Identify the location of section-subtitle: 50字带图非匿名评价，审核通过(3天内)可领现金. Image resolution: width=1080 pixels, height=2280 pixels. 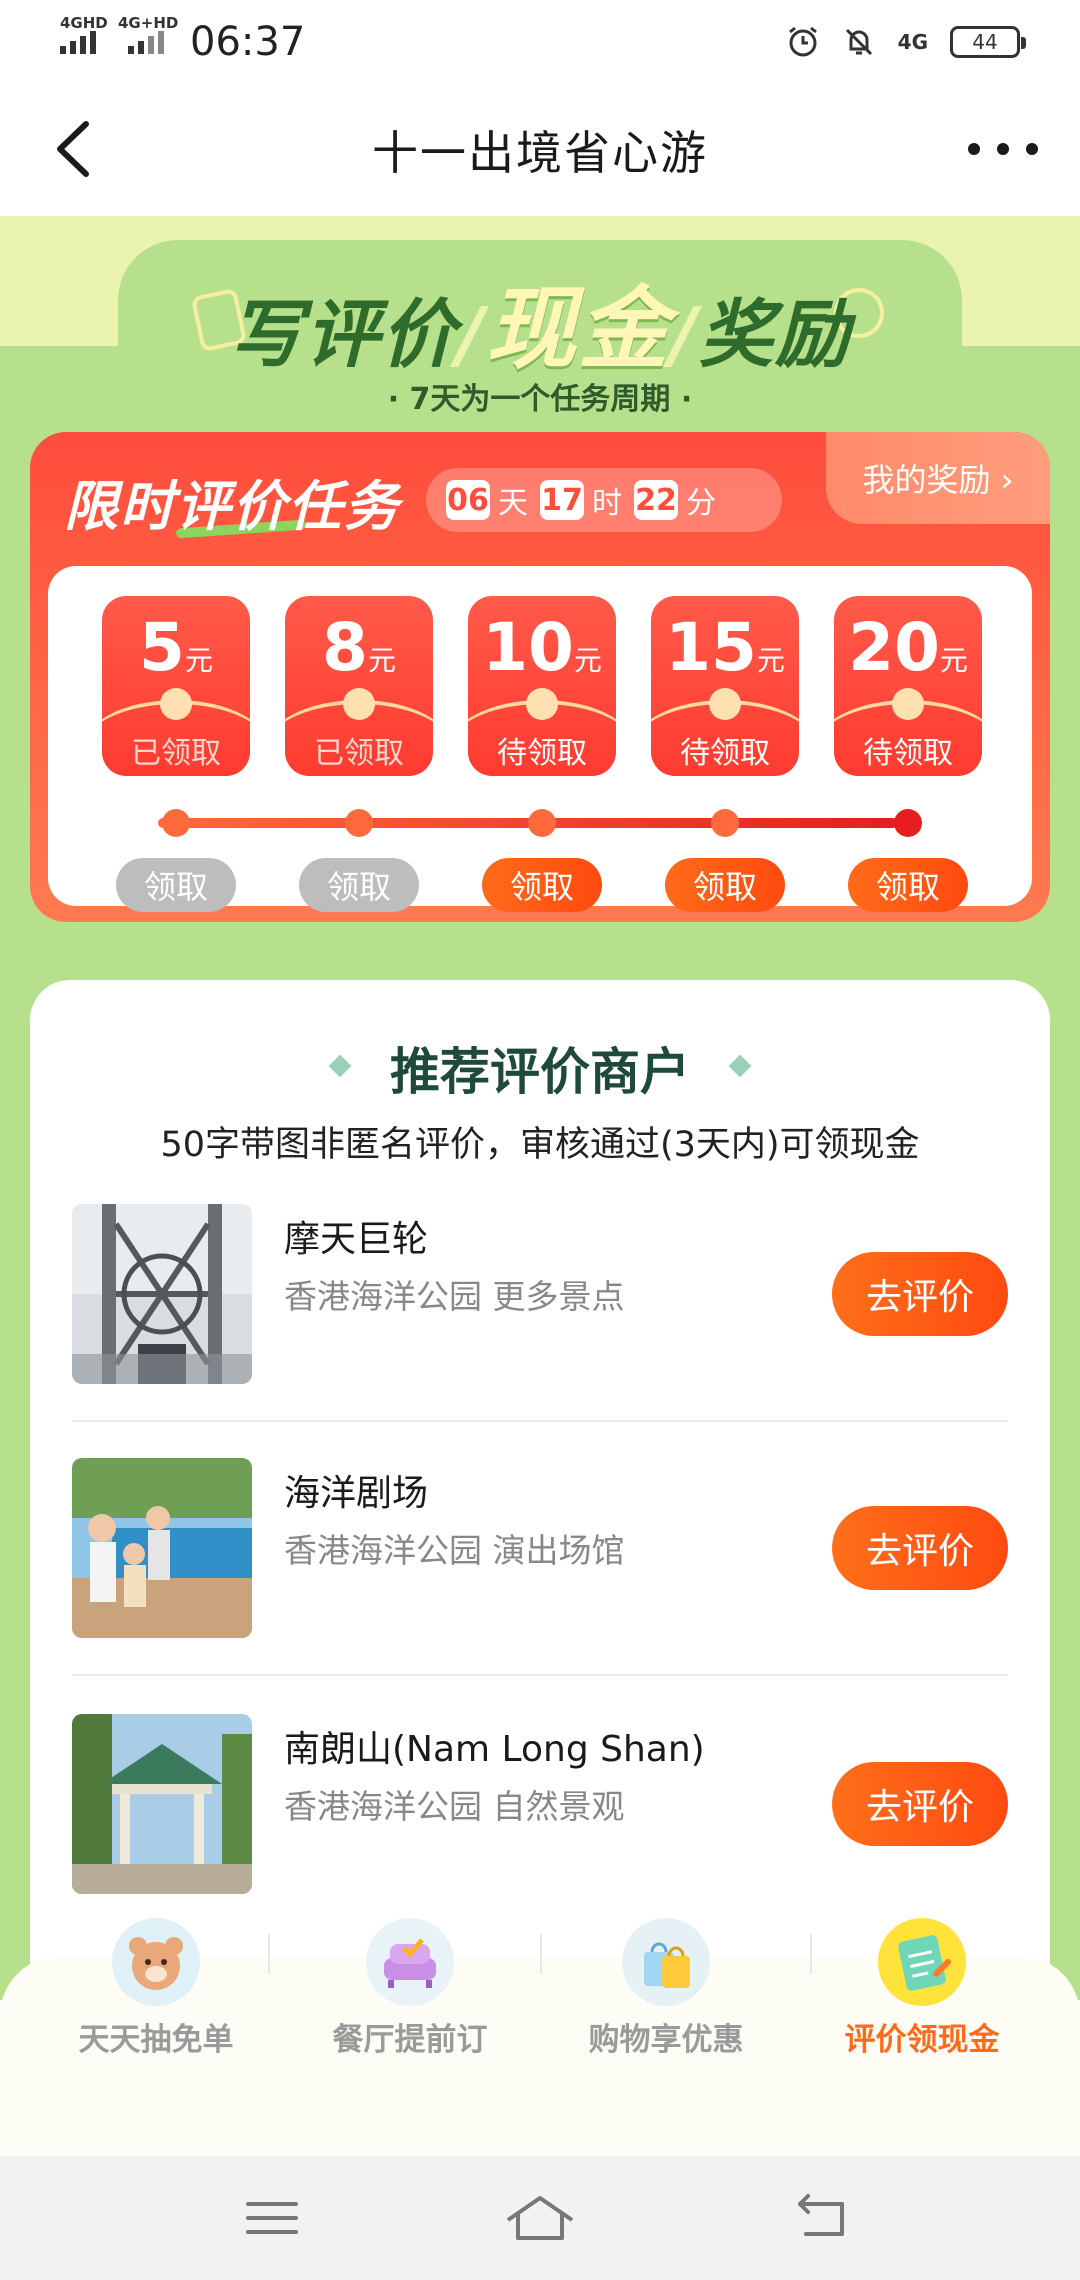
(540, 1145).